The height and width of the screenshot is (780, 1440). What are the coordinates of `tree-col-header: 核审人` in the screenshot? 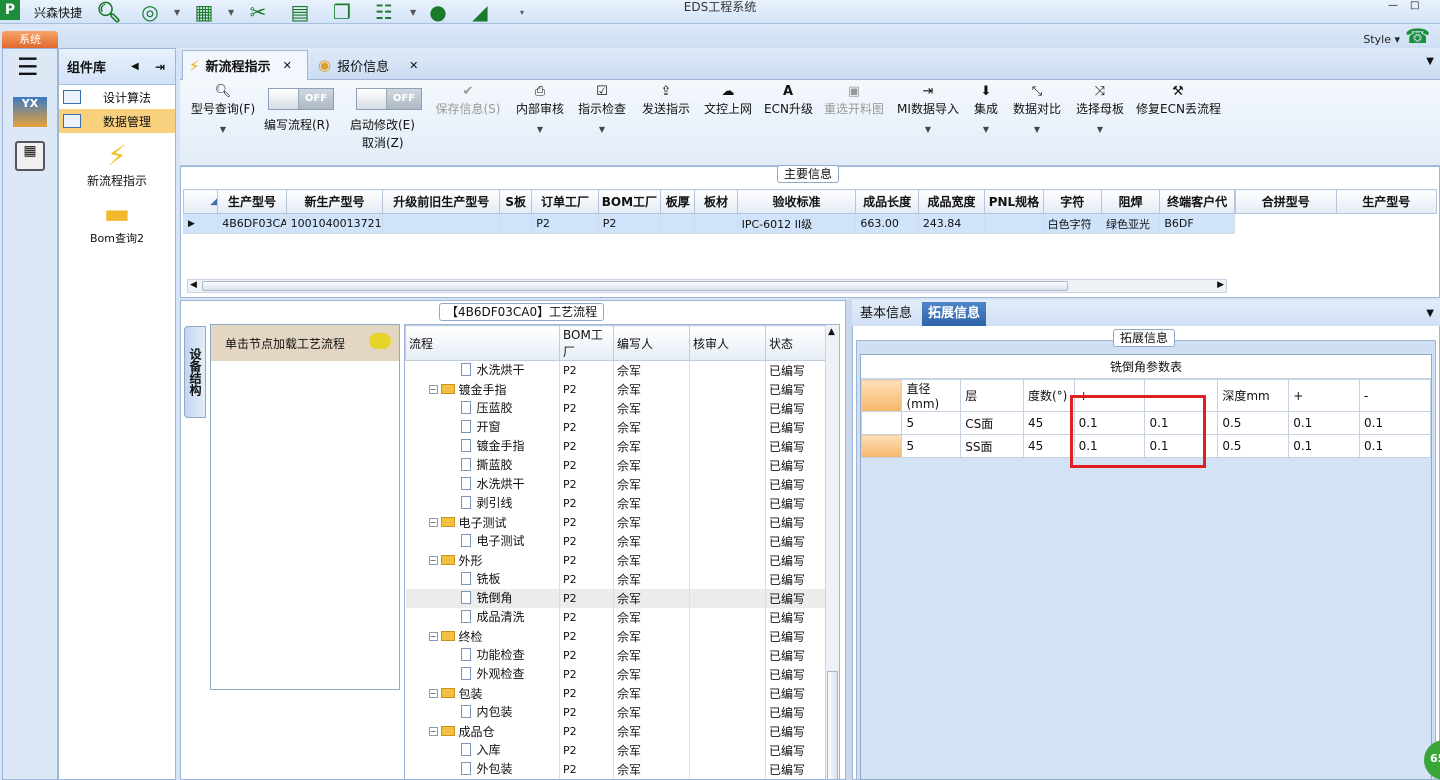 It's located at (727, 343).